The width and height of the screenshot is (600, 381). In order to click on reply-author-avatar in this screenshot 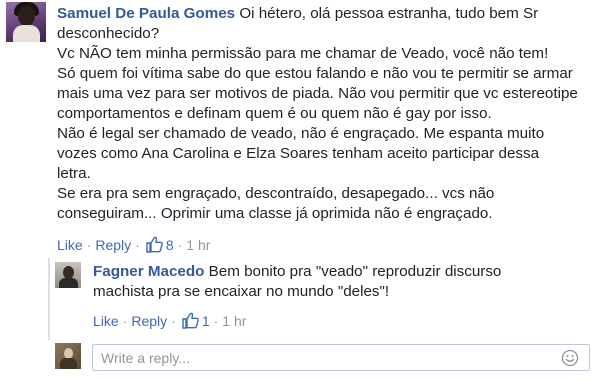, I will do `click(68, 275)`.